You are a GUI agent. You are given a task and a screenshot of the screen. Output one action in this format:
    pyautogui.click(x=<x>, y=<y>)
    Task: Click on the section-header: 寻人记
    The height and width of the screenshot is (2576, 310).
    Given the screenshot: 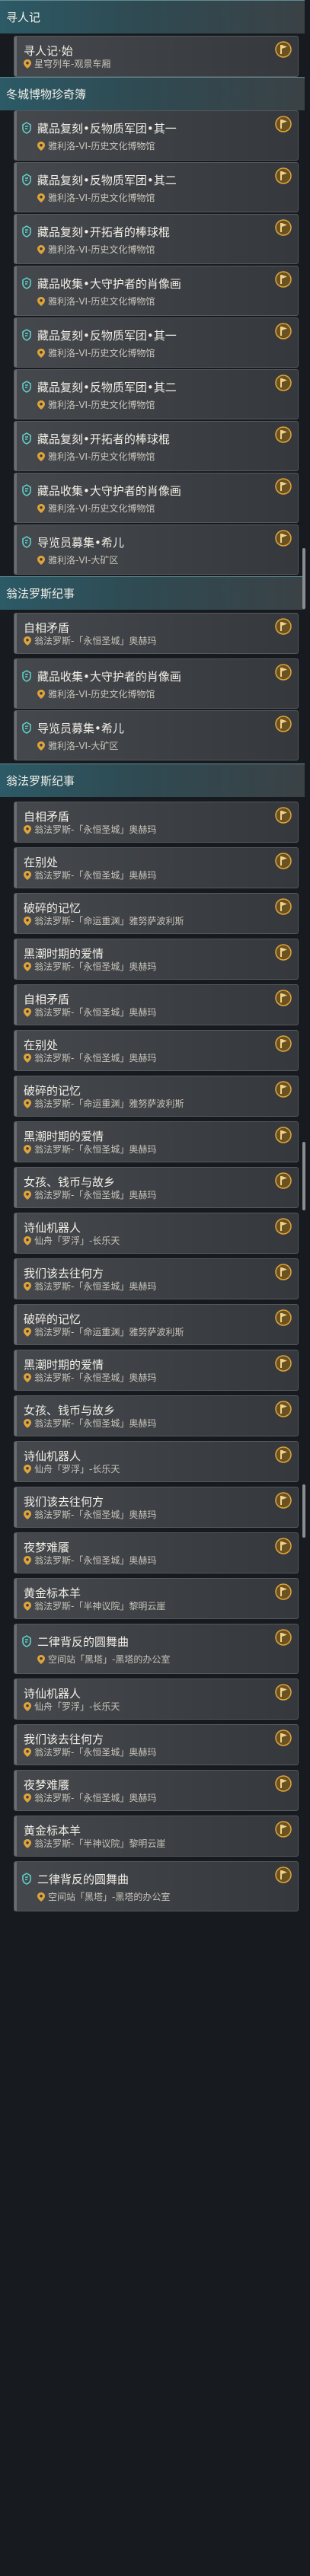 What is the action you would take?
    pyautogui.click(x=152, y=16)
    